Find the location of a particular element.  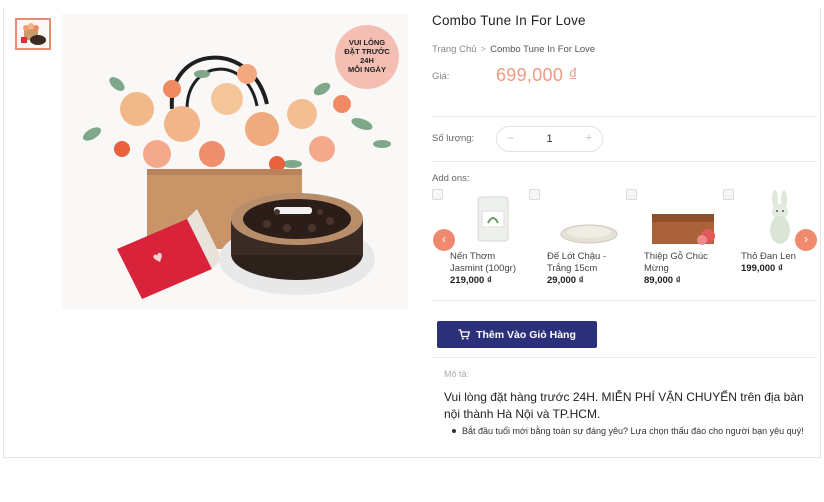

addons-prev-button: ‹ is located at coordinates (444, 240).